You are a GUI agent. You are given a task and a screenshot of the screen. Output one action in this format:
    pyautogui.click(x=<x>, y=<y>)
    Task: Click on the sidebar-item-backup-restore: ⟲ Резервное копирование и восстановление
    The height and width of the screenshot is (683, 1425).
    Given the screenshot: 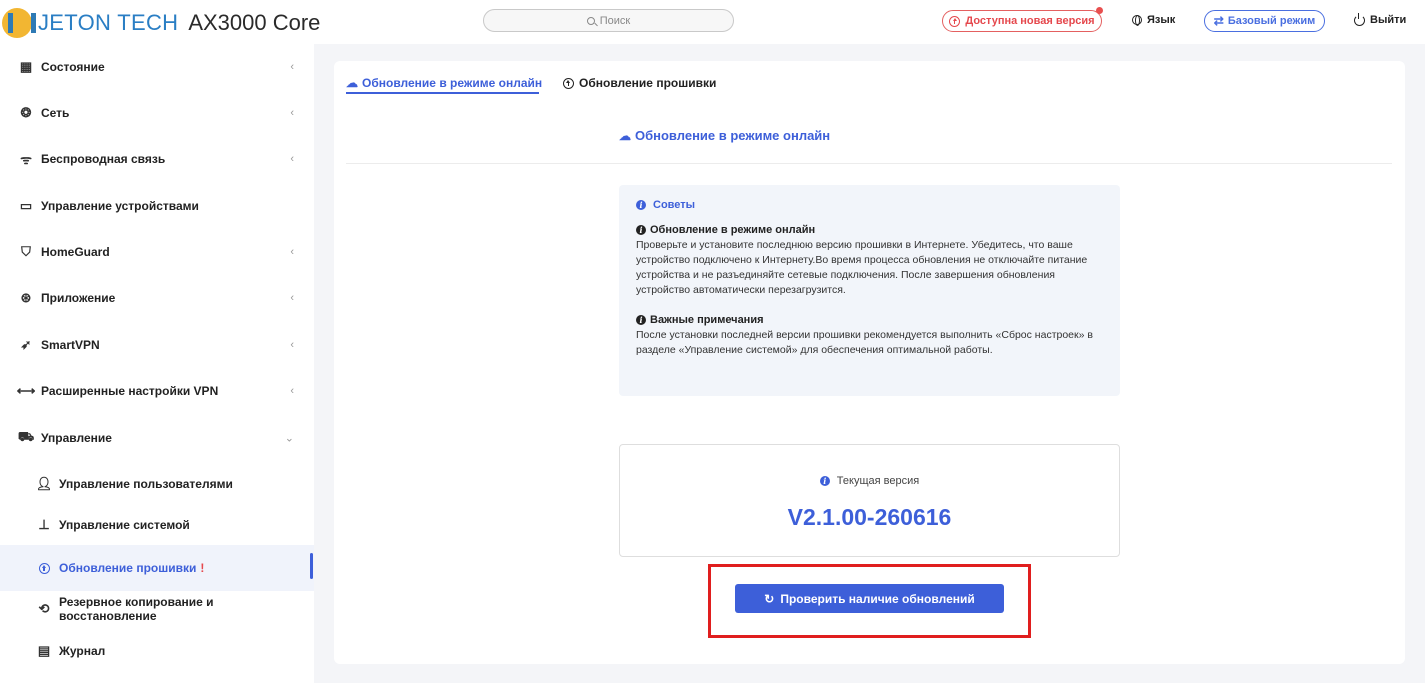 What is the action you would take?
    pyautogui.click(x=157, y=609)
    